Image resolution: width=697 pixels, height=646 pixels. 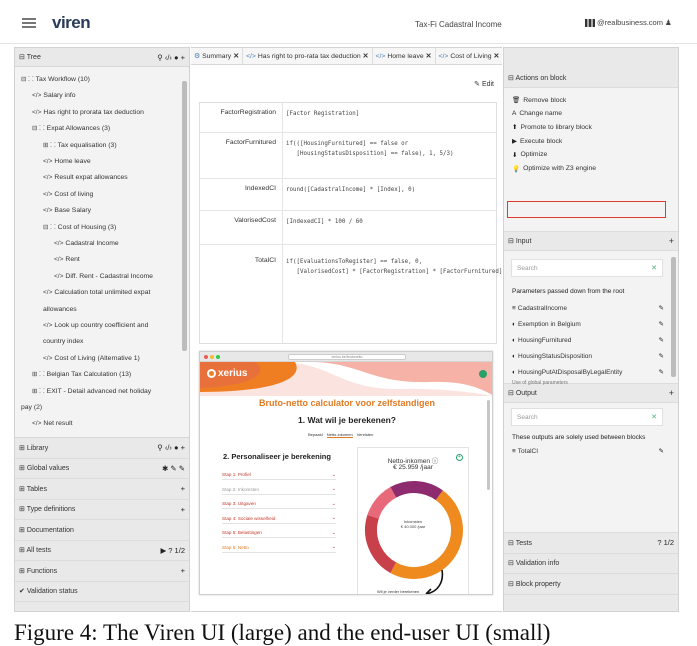 I want to click on action-promote-to-library-block: ⬆ Promote to library block, so click(x=552, y=127).